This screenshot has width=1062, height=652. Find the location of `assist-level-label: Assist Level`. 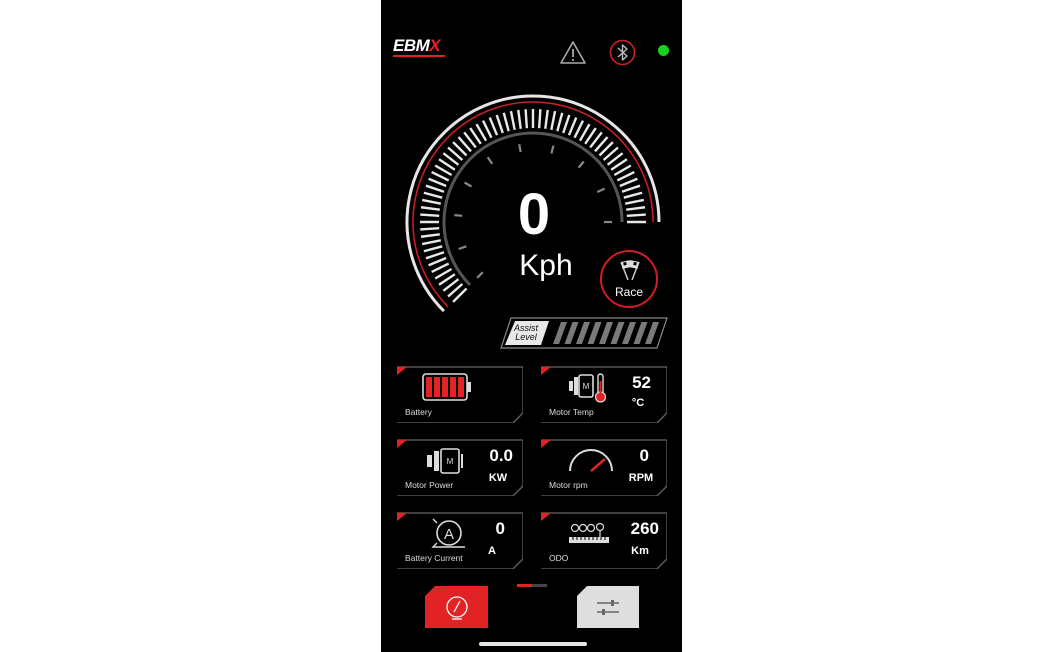

assist-level-label: Assist Level is located at coordinates (525, 332).